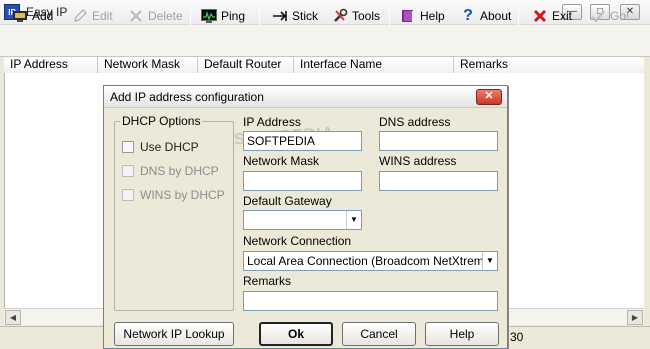 Image resolution: width=650 pixels, height=349 pixels. What do you see at coordinates (233, 16) in the screenshot?
I see `toolbar-ping-label: Ping` at bounding box center [233, 16].